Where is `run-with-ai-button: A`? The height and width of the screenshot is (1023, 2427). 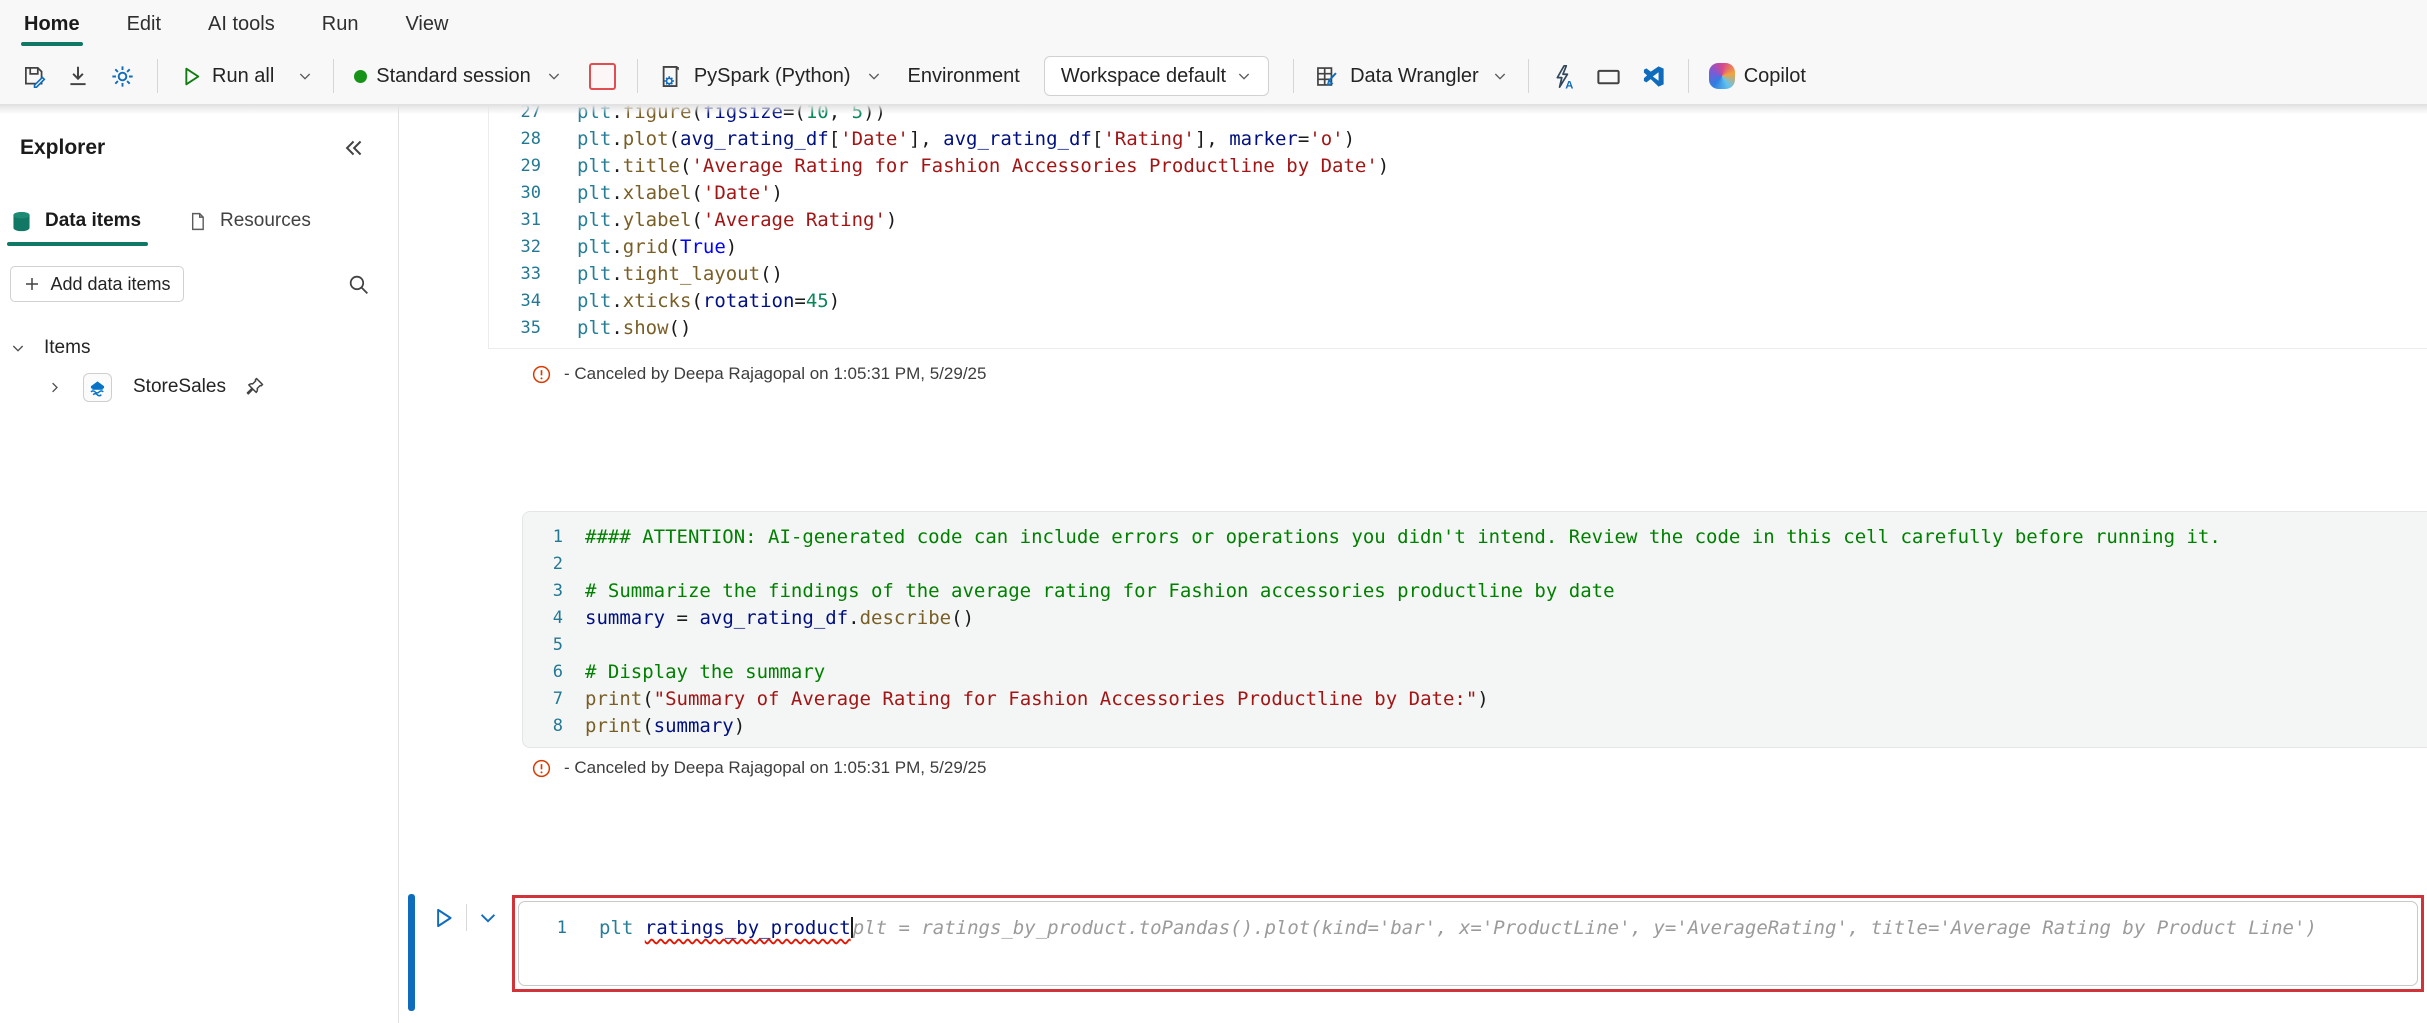 run-with-ai-button: A is located at coordinates (1563, 76).